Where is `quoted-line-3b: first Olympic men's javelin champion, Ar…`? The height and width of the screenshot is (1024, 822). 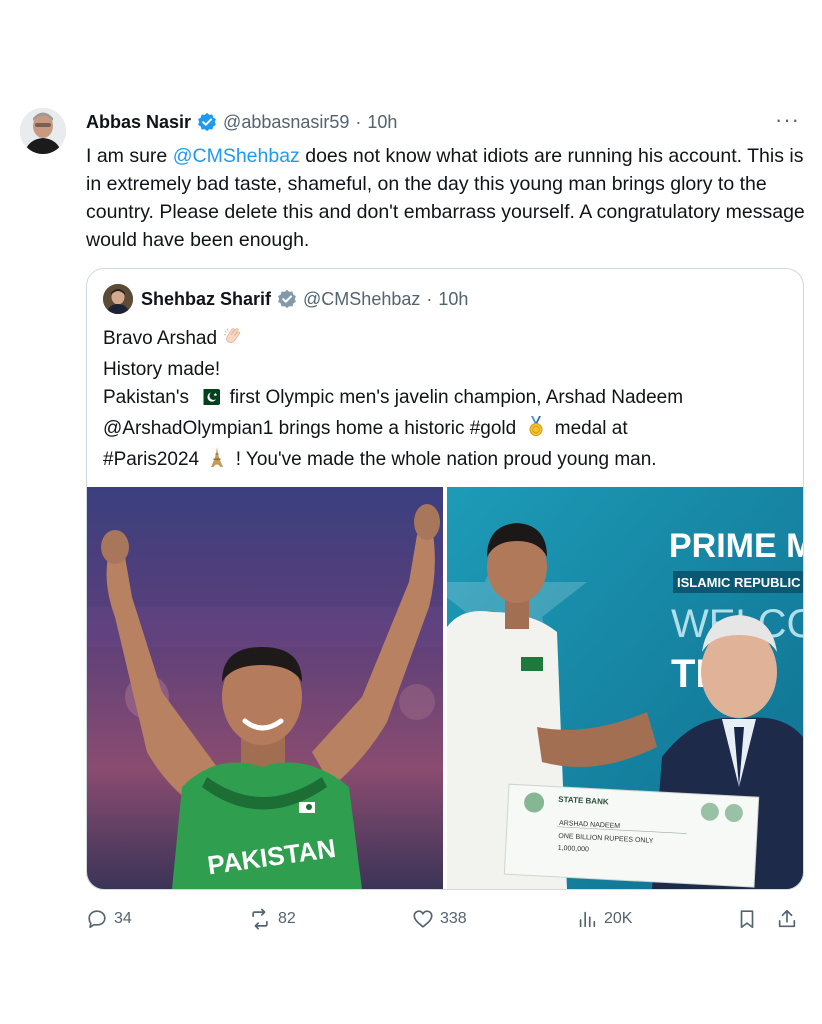
quoted-line-3b: first Olympic men's javelin champion, Ar… is located at coordinates (456, 397).